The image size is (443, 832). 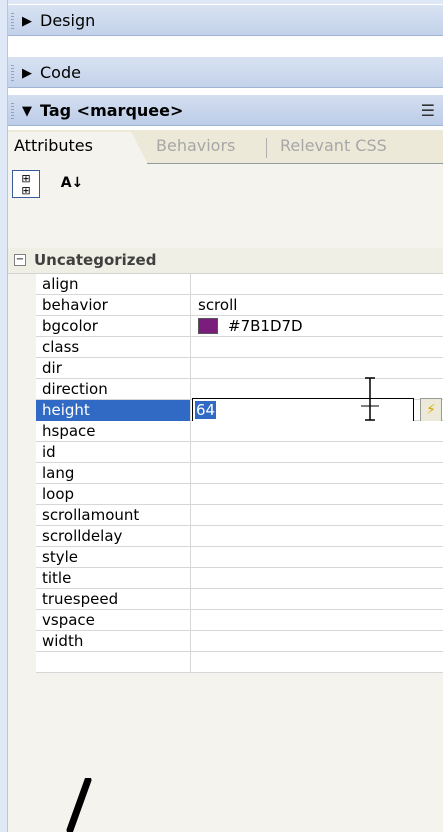 What do you see at coordinates (225, 413) in the screenshot?
I see `attribute-row-height: height 64 ⚡ 64` at bounding box center [225, 413].